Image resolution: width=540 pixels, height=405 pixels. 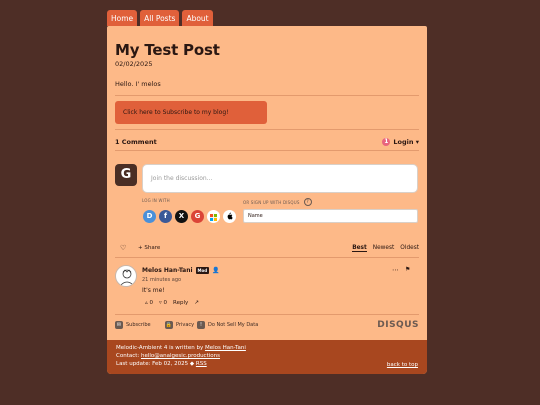 What do you see at coordinates (202, 270) in the screenshot?
I see `mod-badge: Mod` at bounding box center [202, 270].